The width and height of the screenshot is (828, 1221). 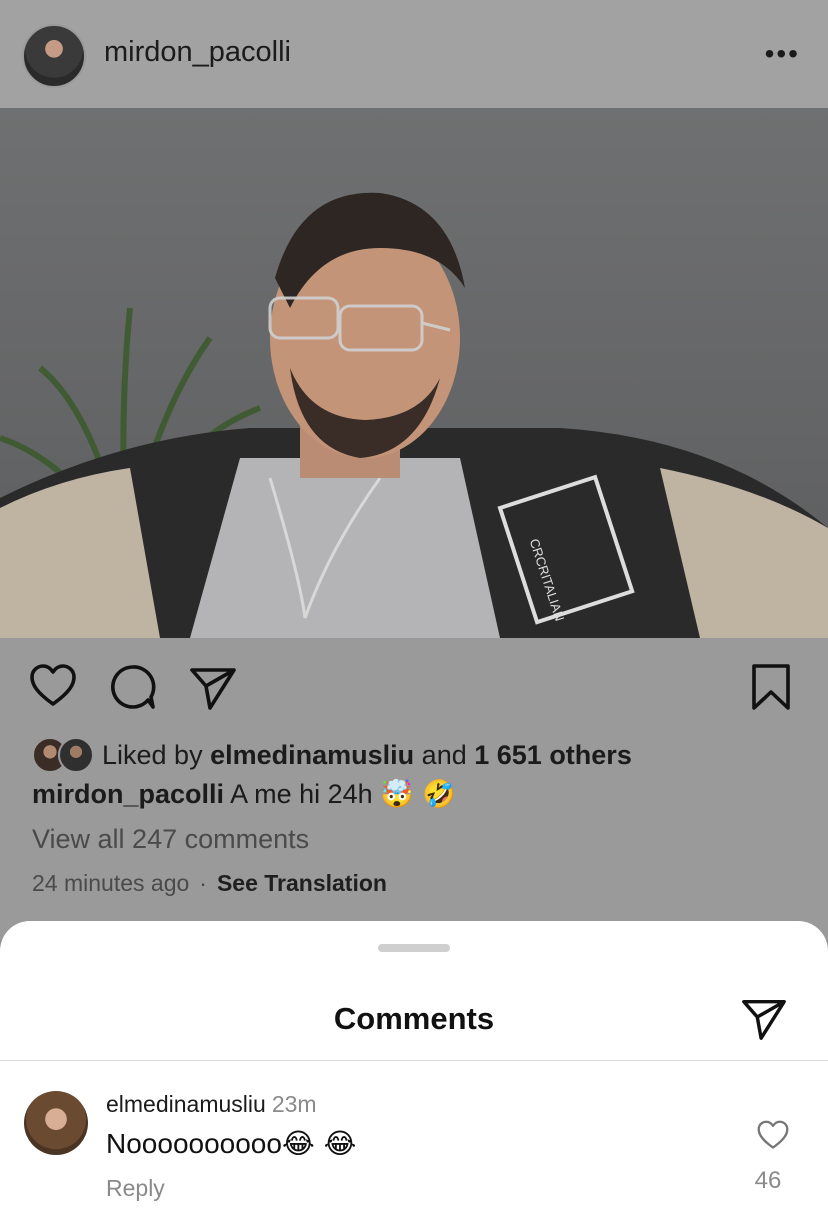 I want to click on author-avatar, so click(x=54, y=56).